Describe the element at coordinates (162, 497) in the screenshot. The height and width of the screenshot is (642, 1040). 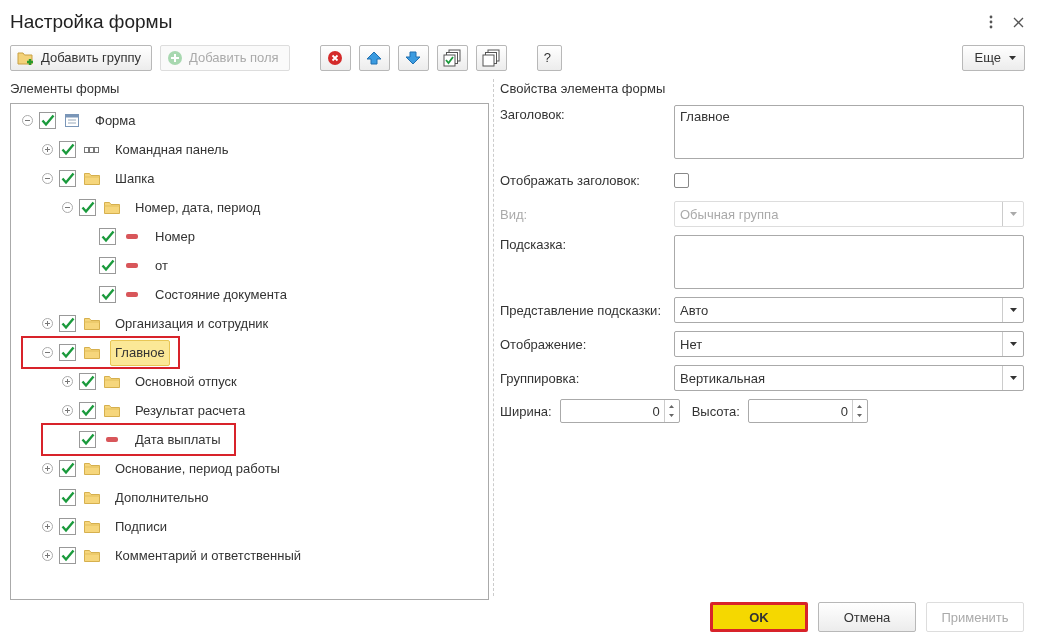
I see `tree-item-label: Дополнительно` at that location.